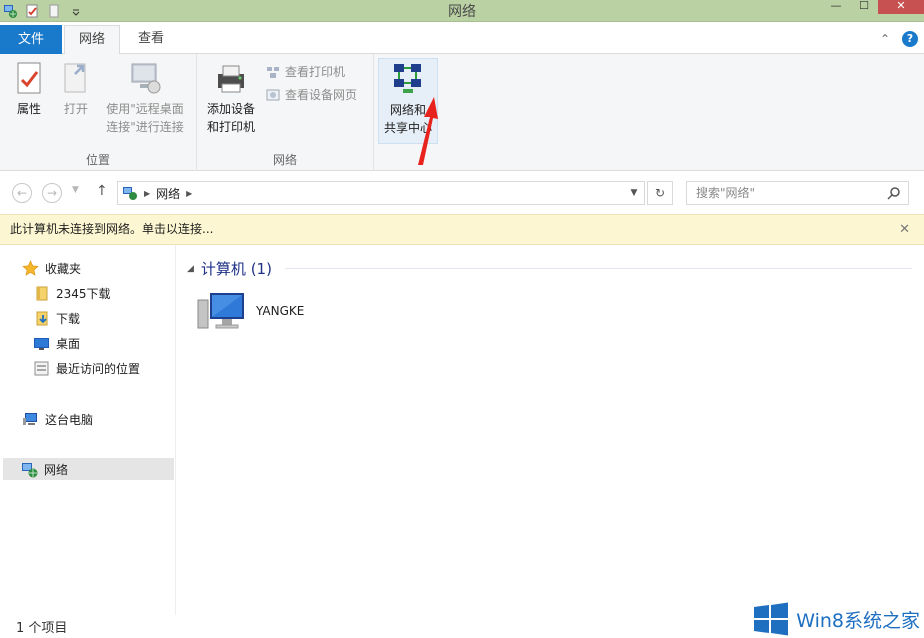 Image resolution: width=924 pixels, height=638 pixels. What do you see at coordinates (92, 40) in the screenshot?
I see `tab-network: 网络` at bounding box center [92, 40].